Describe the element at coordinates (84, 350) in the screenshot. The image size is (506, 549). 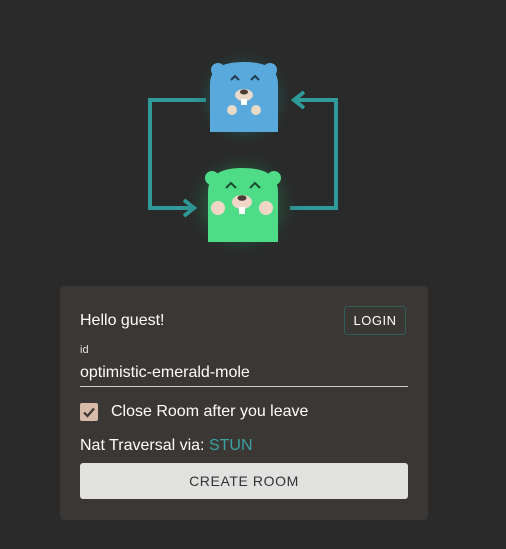
I see `id-field-label: id` at that location.